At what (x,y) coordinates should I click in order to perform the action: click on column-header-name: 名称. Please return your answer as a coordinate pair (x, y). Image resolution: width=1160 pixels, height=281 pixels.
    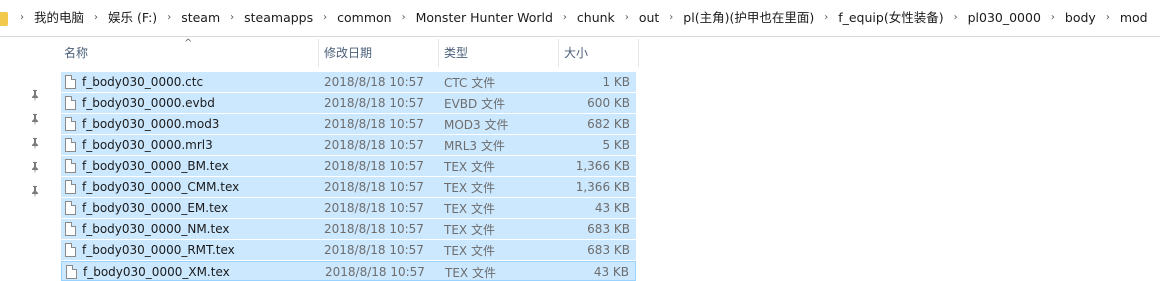
    Looking at the image, I should click on (189, 52).